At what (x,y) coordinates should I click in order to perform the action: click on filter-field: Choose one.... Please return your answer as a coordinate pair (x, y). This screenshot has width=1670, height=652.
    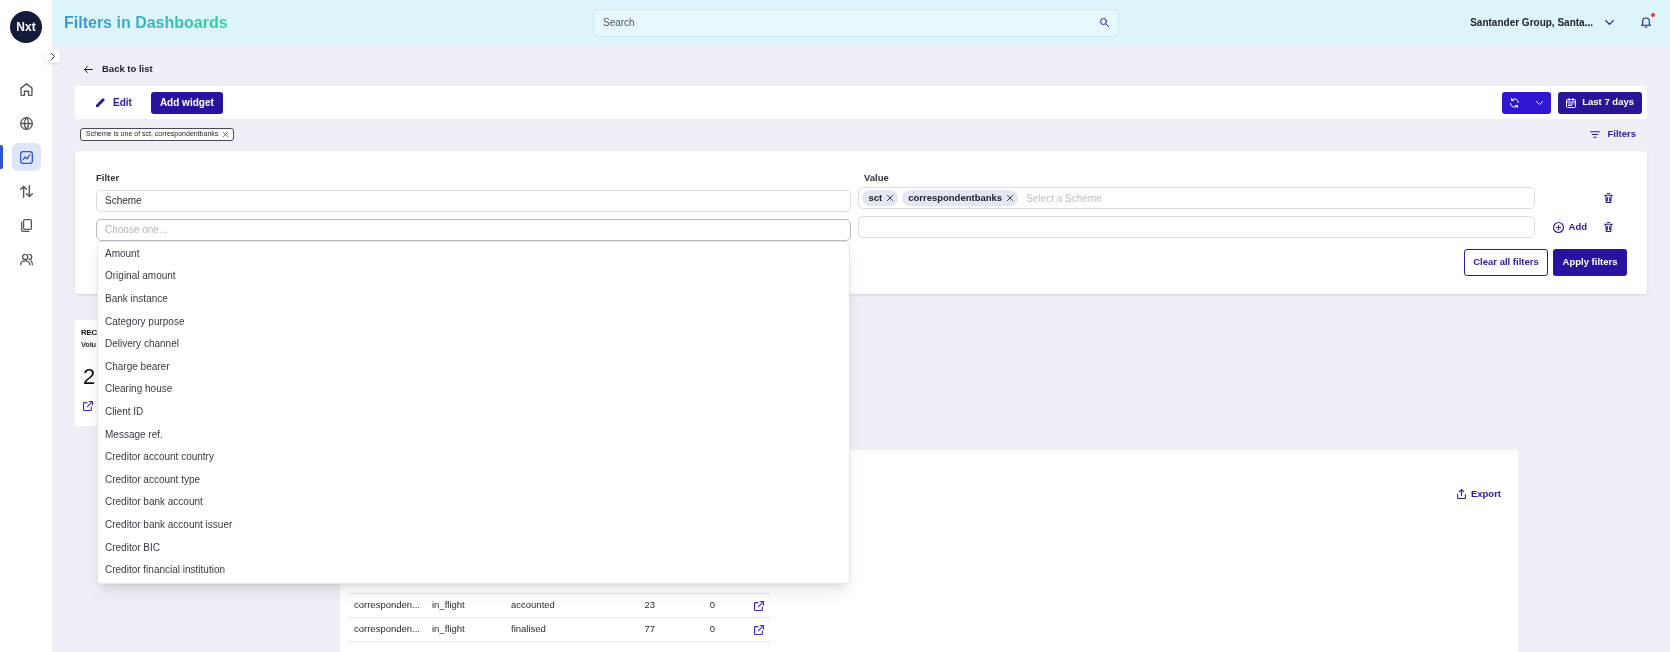
    Looking at the image, I should click on (474, 229).